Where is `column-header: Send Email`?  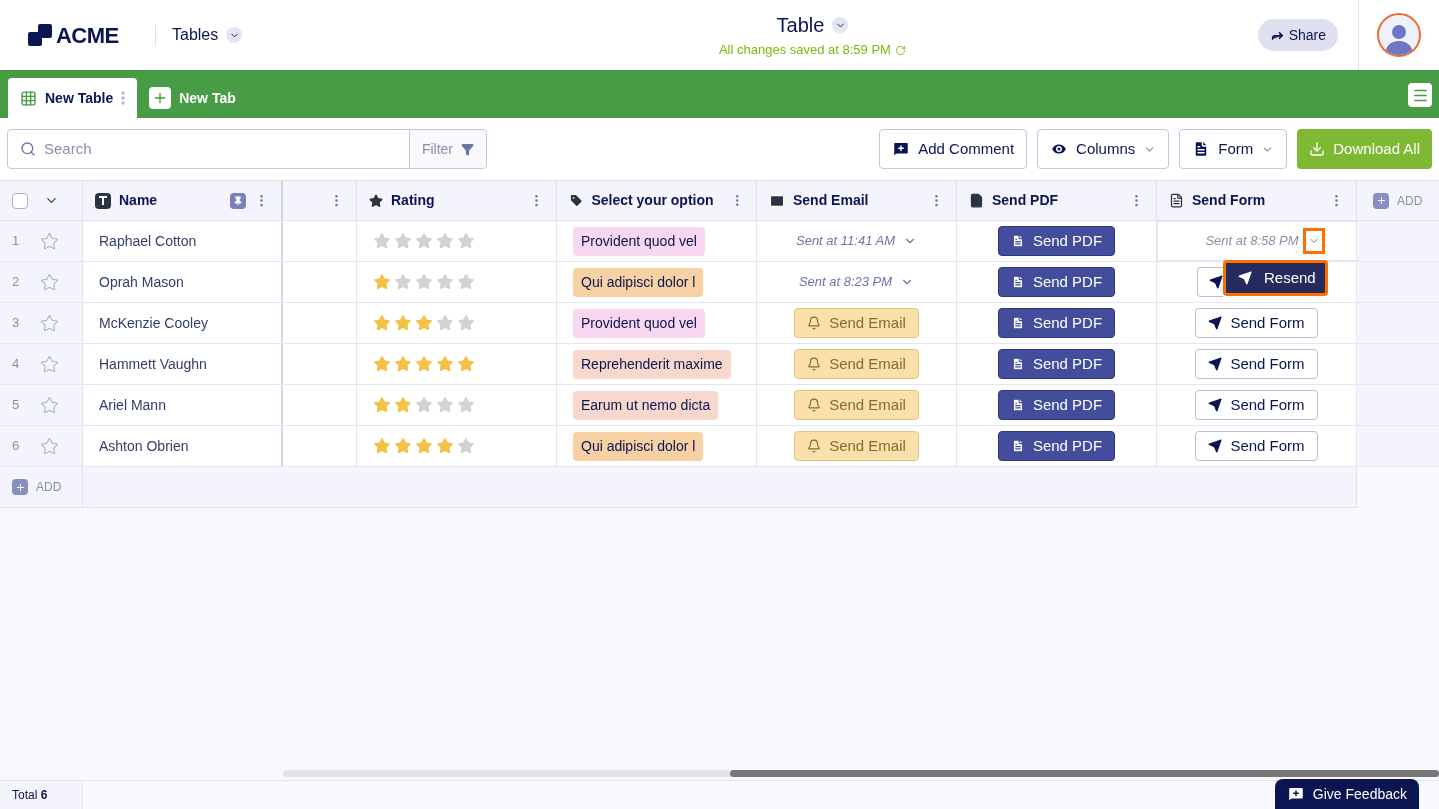
column-header: Send Email is located at coordinates (857, 200).